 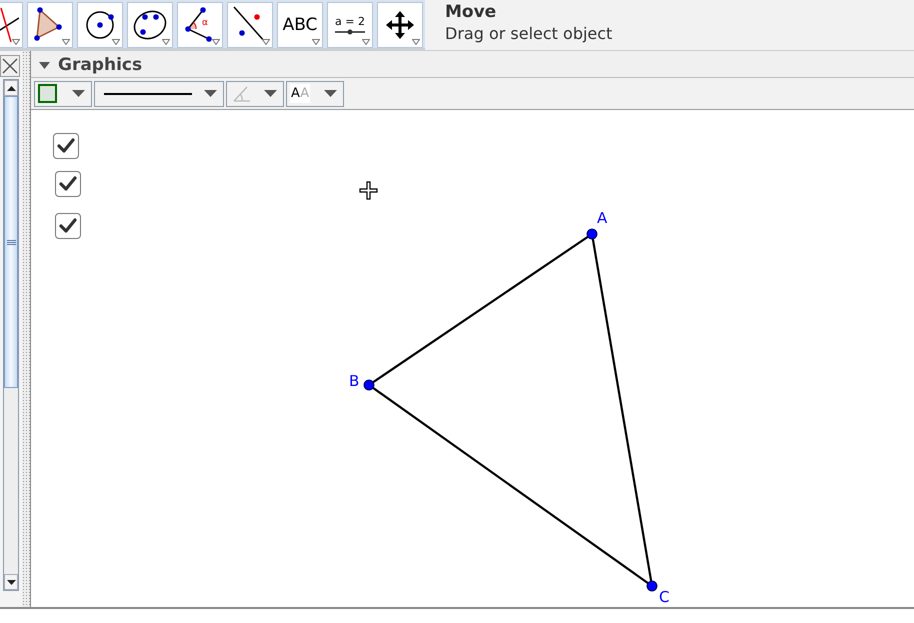 What do you see at coordinates (528, 33) in the screenshot?
I see `tool-description: Drag or select object` at bounding box center [528, 33].